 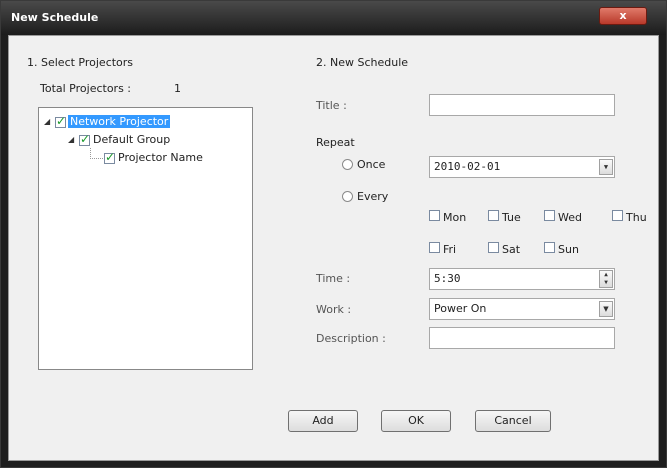 I want to click on time-label: Time :, so click(x=333, y=278).